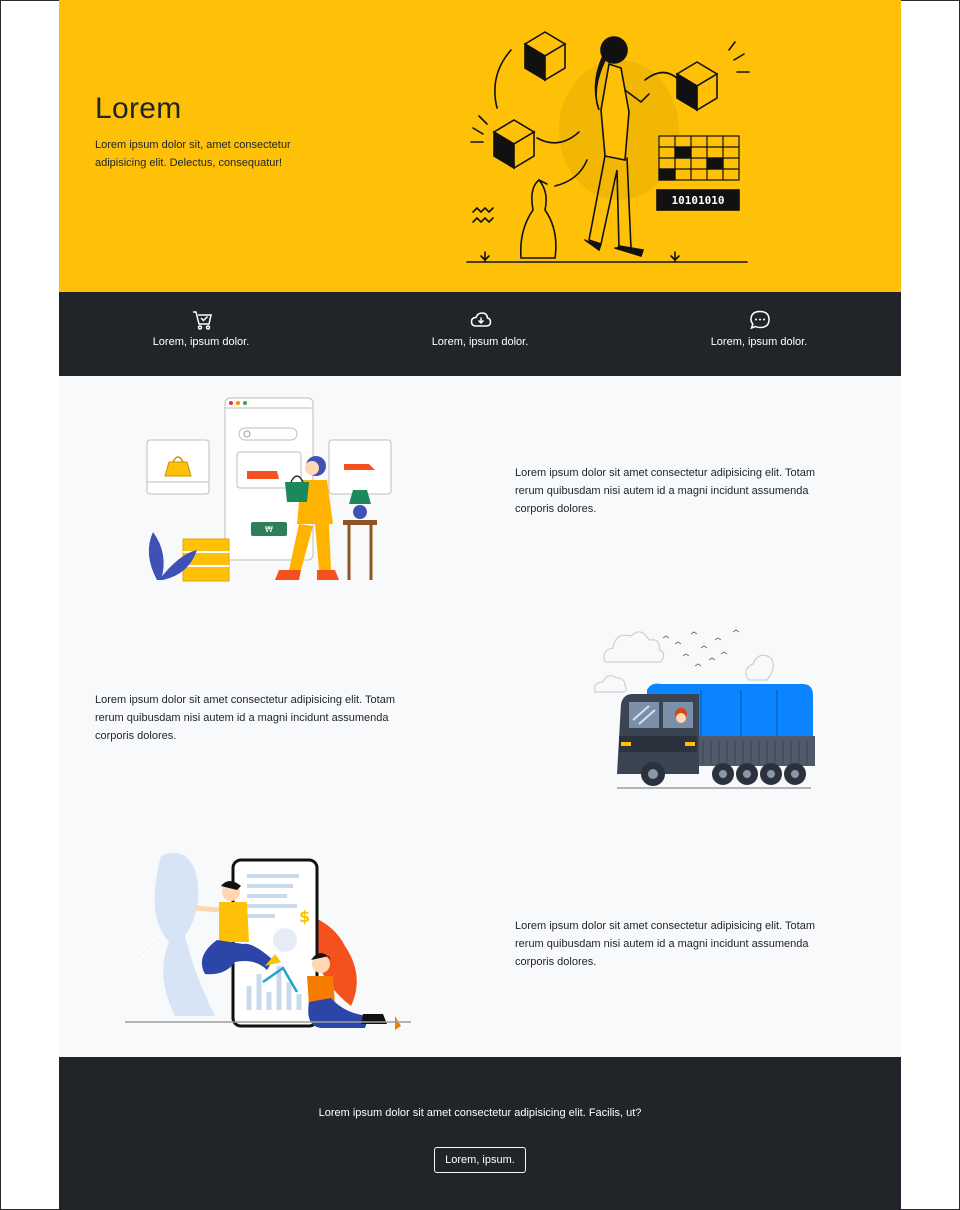 This screenshot has height=1210, width=960. Describe the element at coordinates (759, 334) in the screenshot. I see `feature-item-chat: Lorem, ipsum dolor.` at that location.